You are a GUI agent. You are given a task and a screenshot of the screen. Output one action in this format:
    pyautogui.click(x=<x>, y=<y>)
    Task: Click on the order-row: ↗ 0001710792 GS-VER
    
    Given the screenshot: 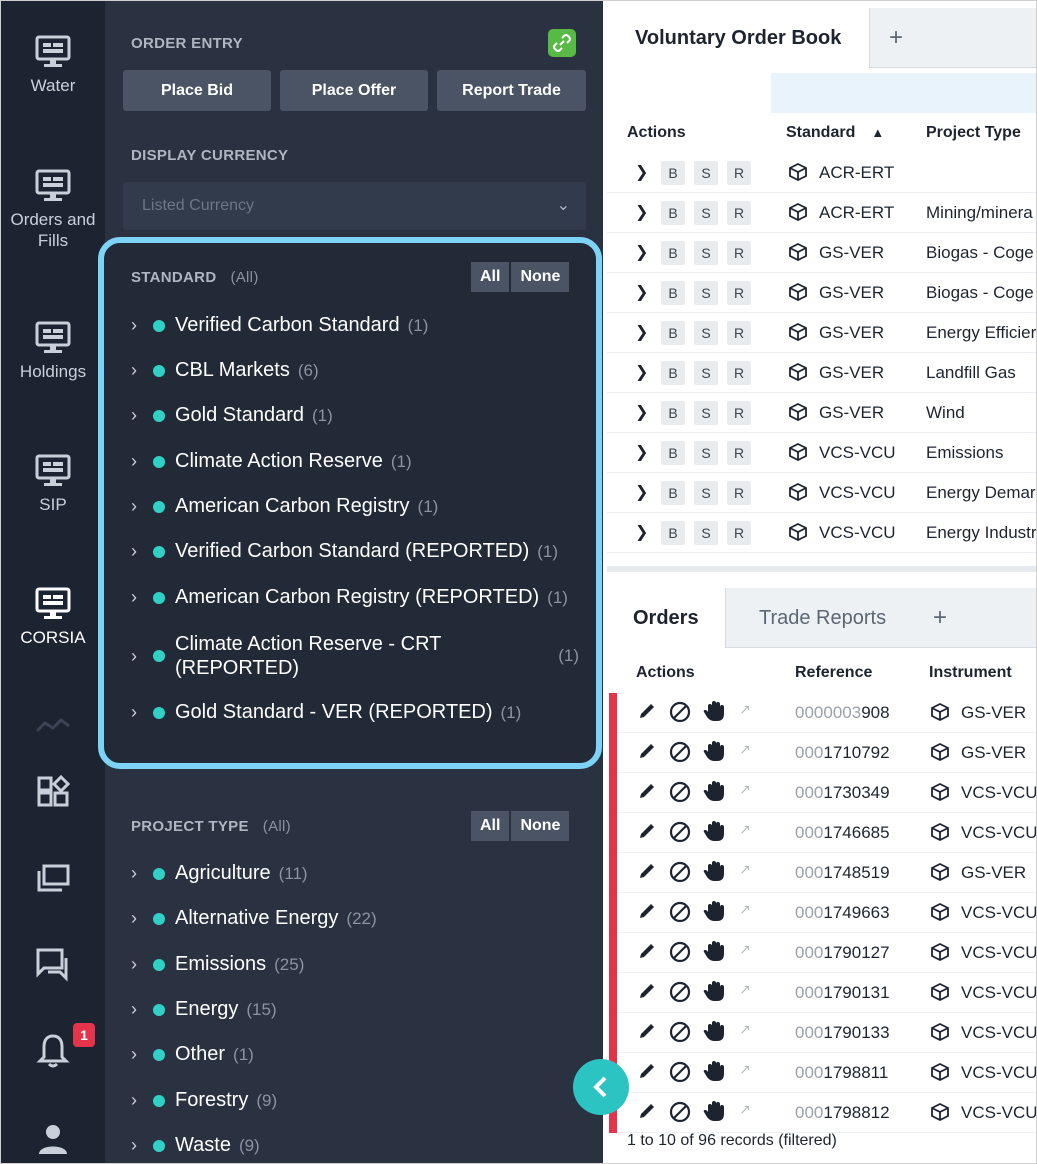 What is the action you would take?
    pyautogui.click(x=822, y=753)
    